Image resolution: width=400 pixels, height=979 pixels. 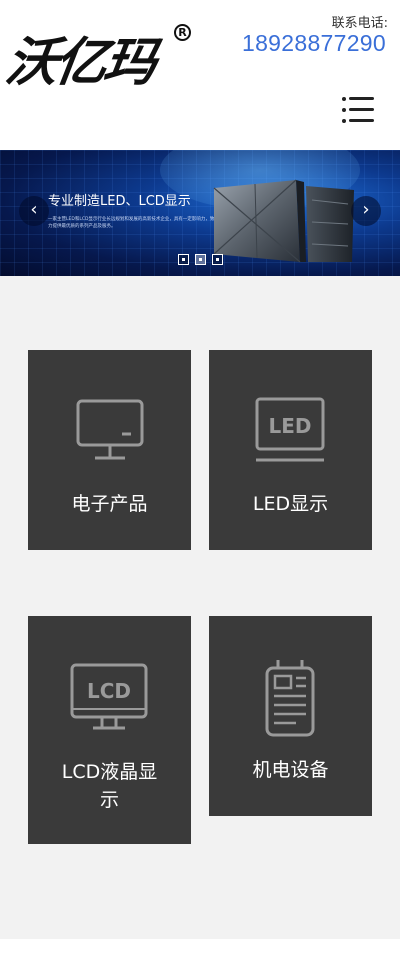 I want to click on category-label: 电子产品, so click(x=109, y=504).